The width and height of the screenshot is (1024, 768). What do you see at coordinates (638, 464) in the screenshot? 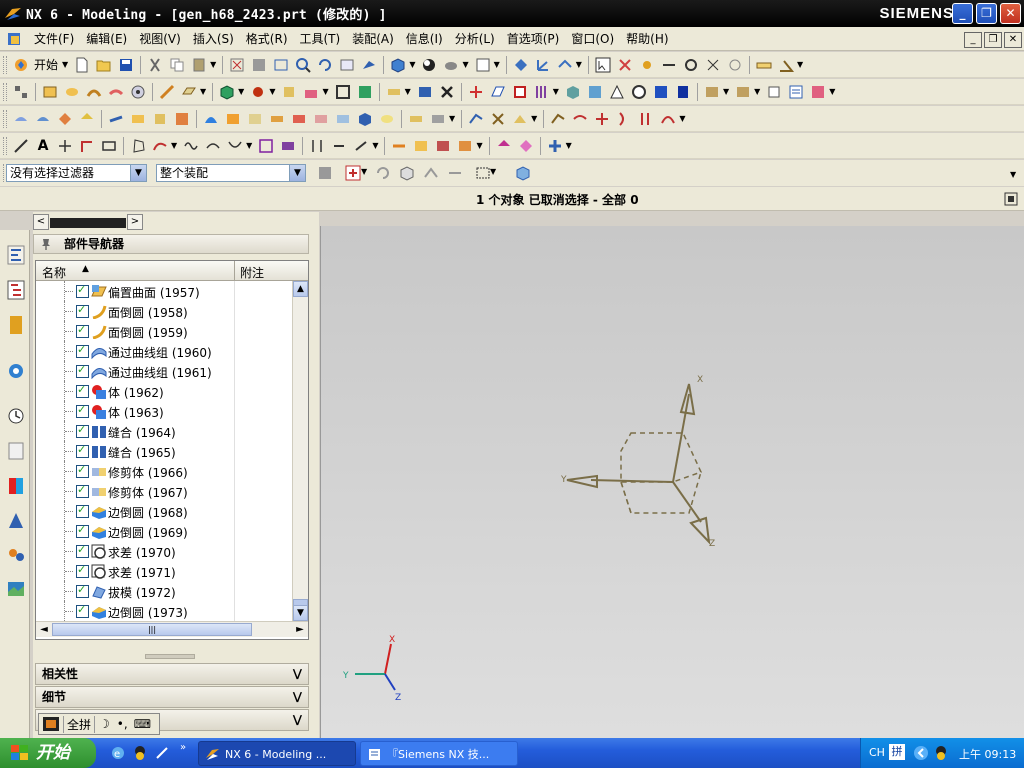
I see `datum-csys` at bounding box center [638, 464].